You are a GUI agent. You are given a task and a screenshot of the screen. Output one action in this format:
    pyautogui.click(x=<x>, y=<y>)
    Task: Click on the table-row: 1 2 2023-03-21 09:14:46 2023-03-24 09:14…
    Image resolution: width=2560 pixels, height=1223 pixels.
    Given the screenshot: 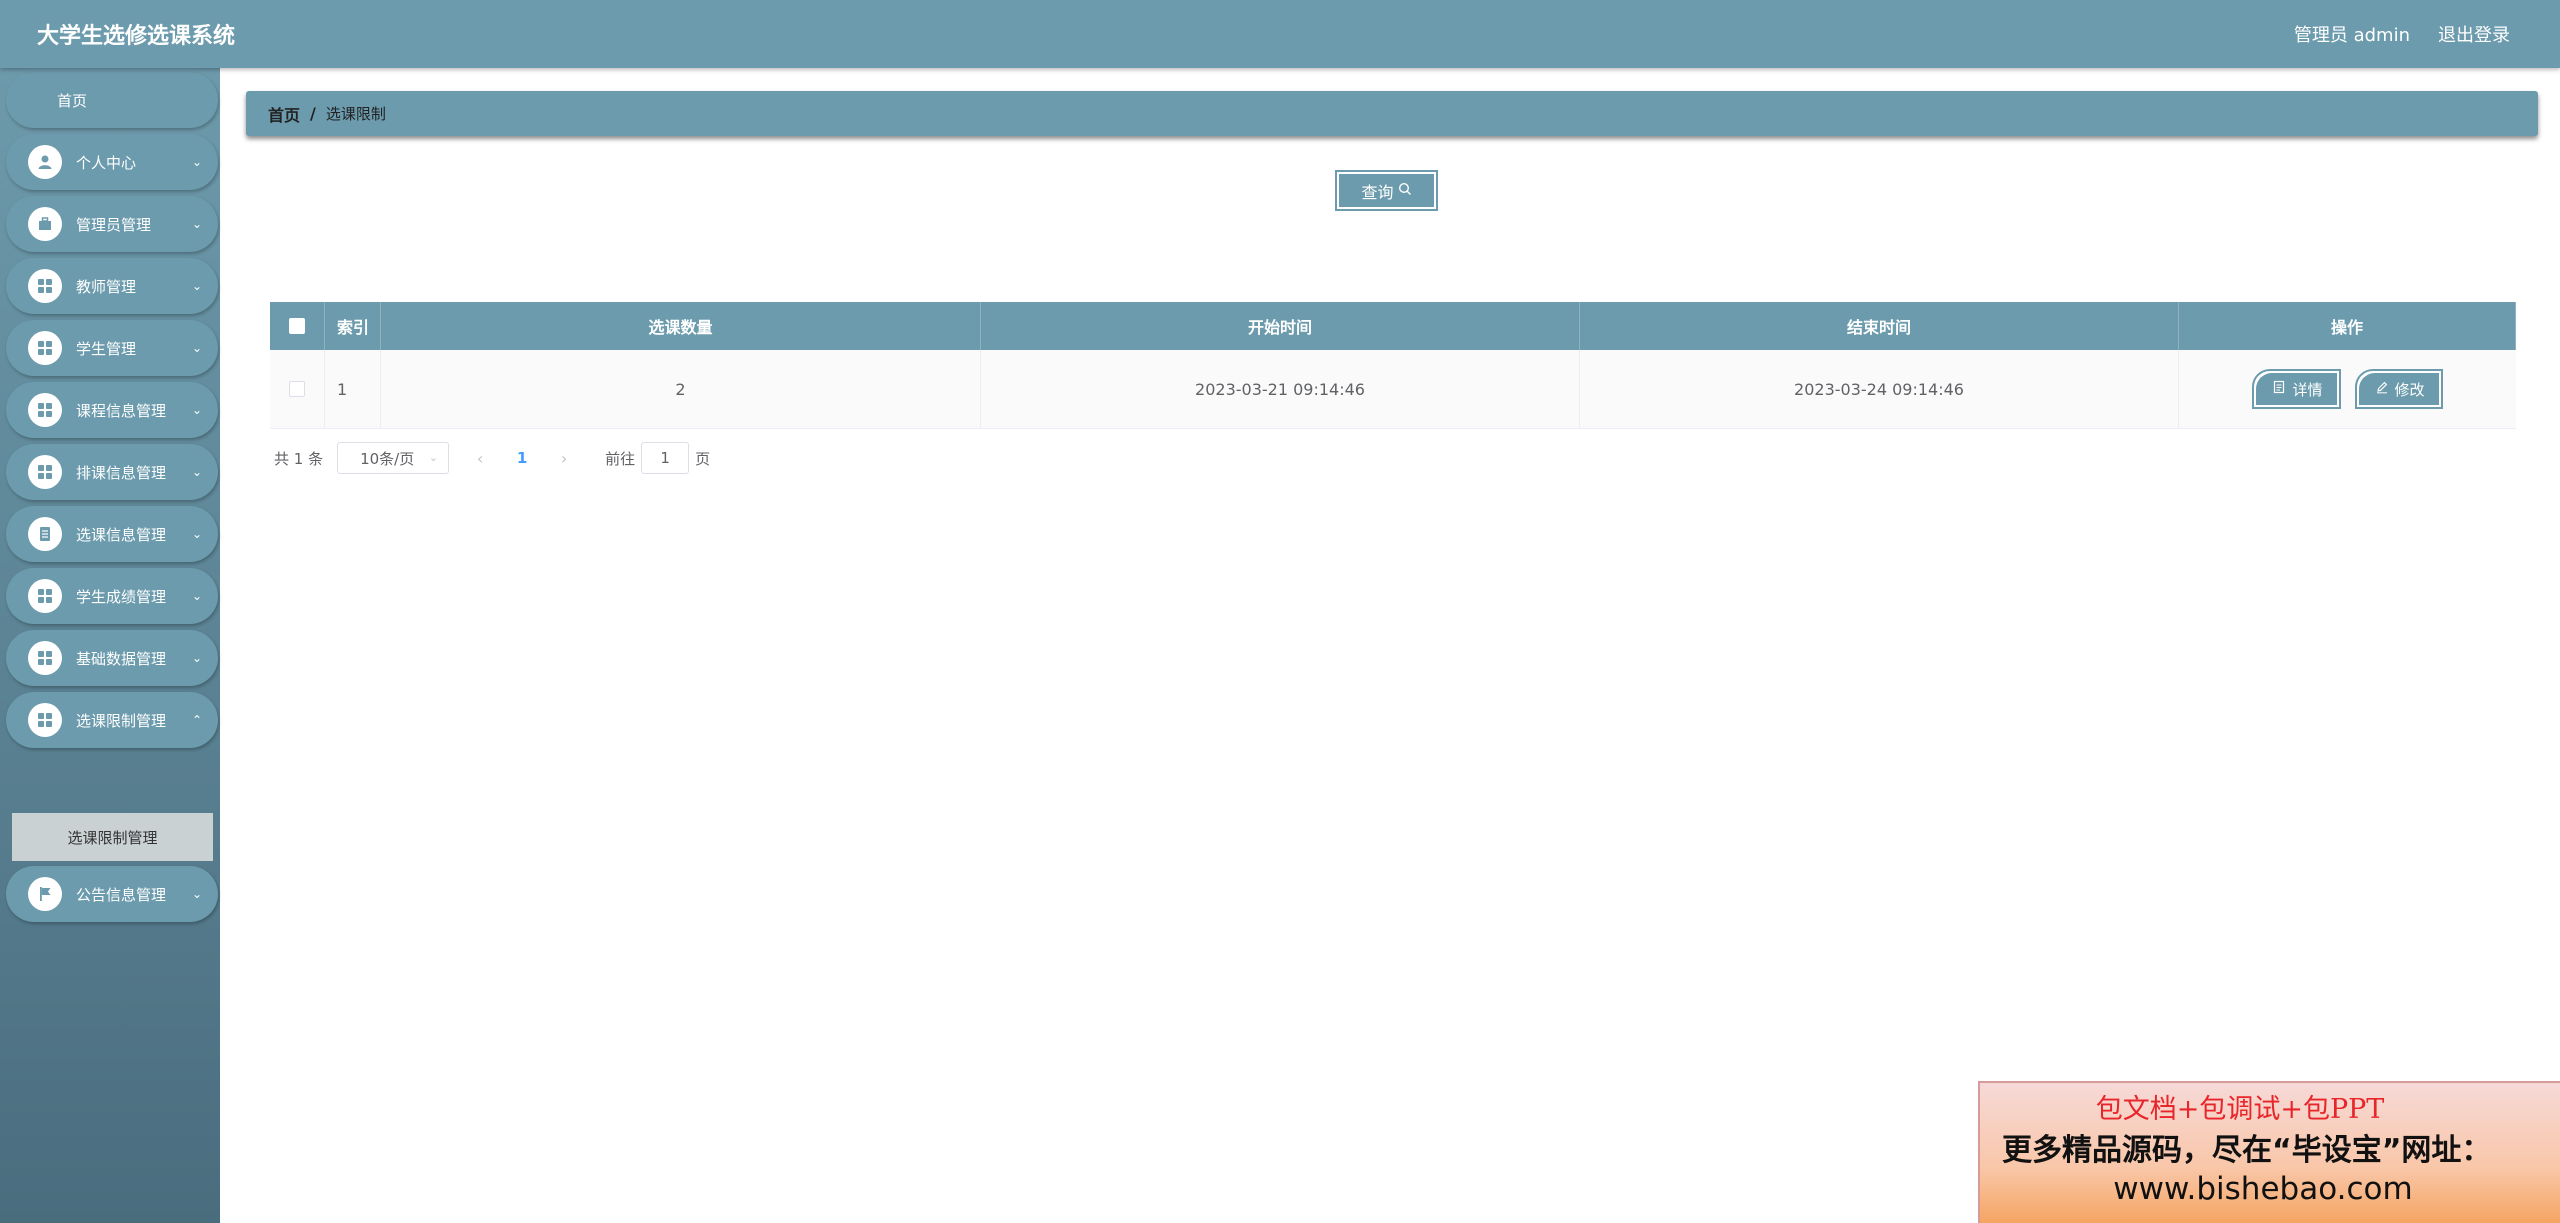 What is the action you would take?
    pyautogui.click(x=1393, y=389)
    